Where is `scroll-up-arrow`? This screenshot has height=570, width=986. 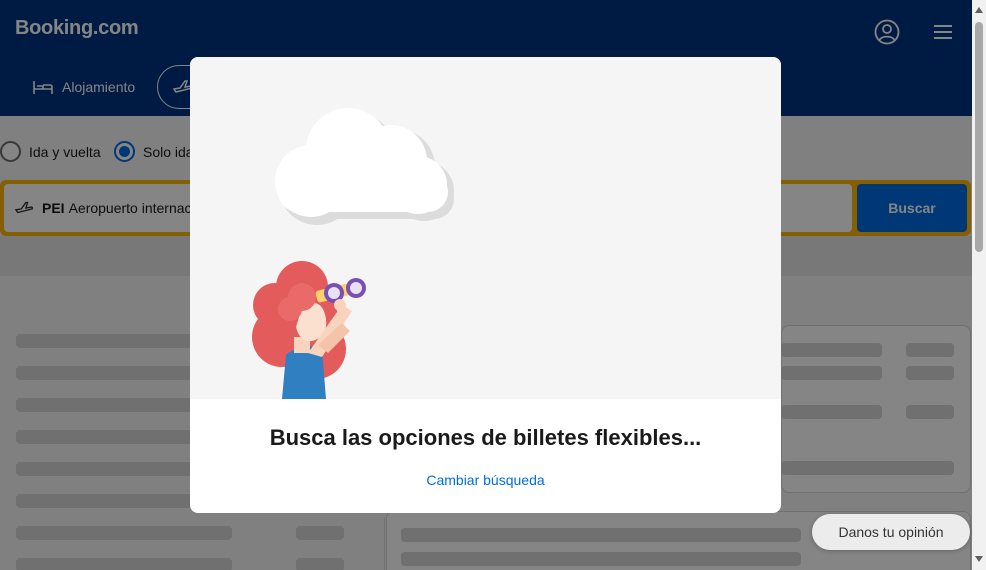 scroll-up-arrow is located at coordinates (979, 10).